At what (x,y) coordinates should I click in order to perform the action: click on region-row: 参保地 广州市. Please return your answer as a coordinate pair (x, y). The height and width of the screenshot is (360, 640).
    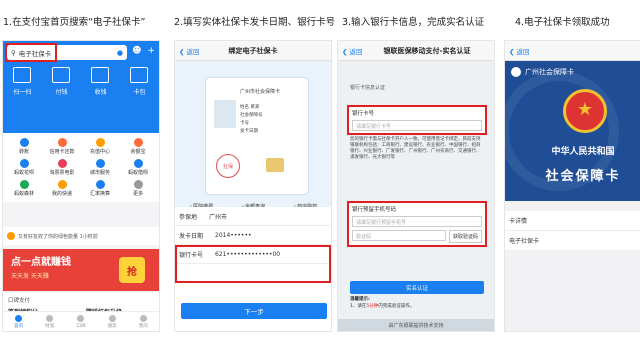
    Looking at the image, I should click on (253, 216).